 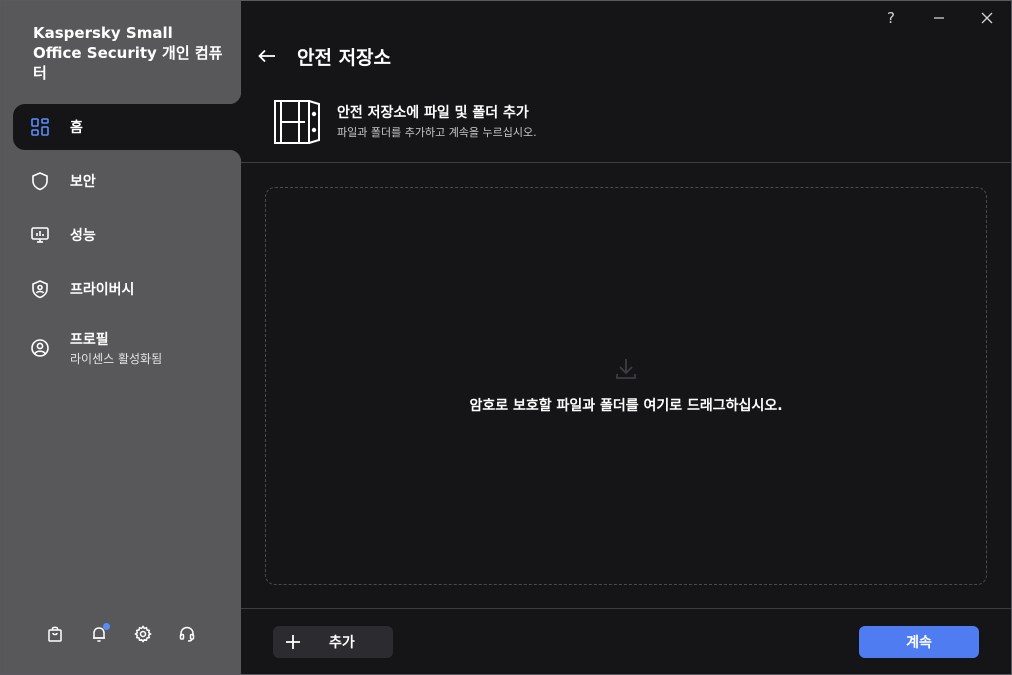 I want to click on support-headset-icon, so click(x=187, y=634).